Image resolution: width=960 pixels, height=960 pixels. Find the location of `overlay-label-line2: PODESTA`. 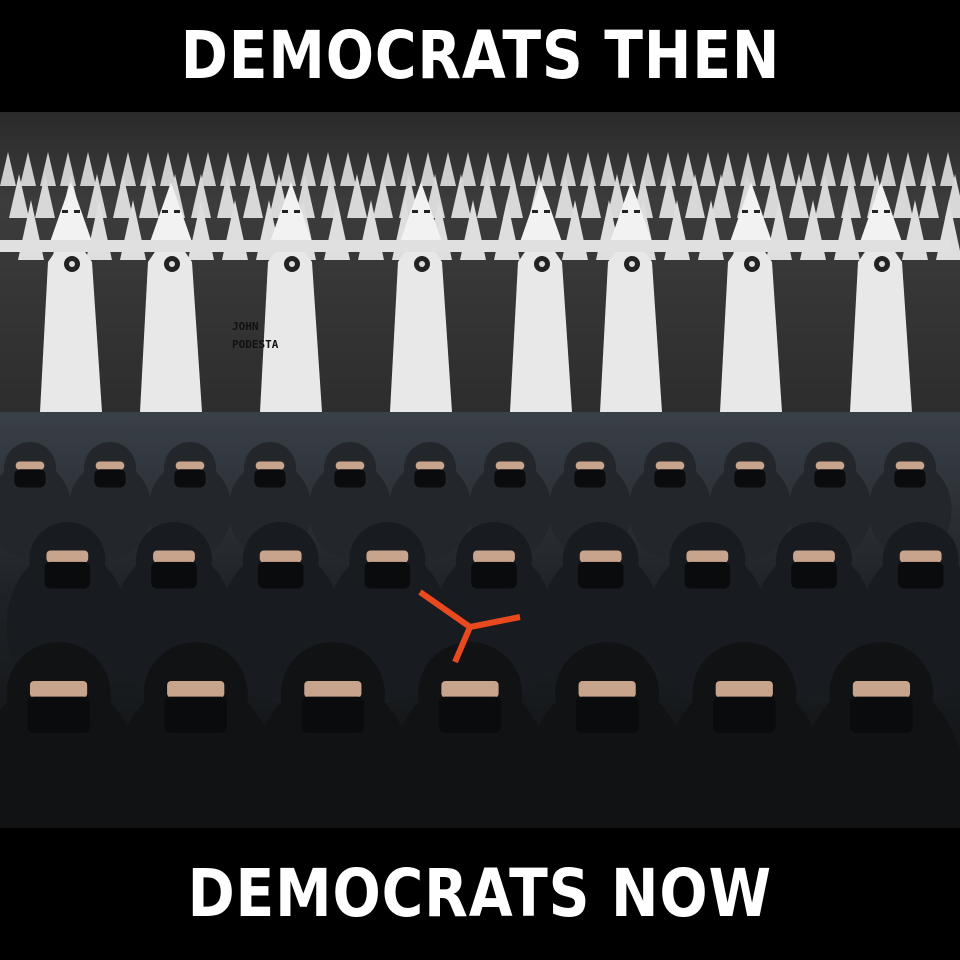

overlay-label-line2: PODESTA is located at coordinates (255, 344).